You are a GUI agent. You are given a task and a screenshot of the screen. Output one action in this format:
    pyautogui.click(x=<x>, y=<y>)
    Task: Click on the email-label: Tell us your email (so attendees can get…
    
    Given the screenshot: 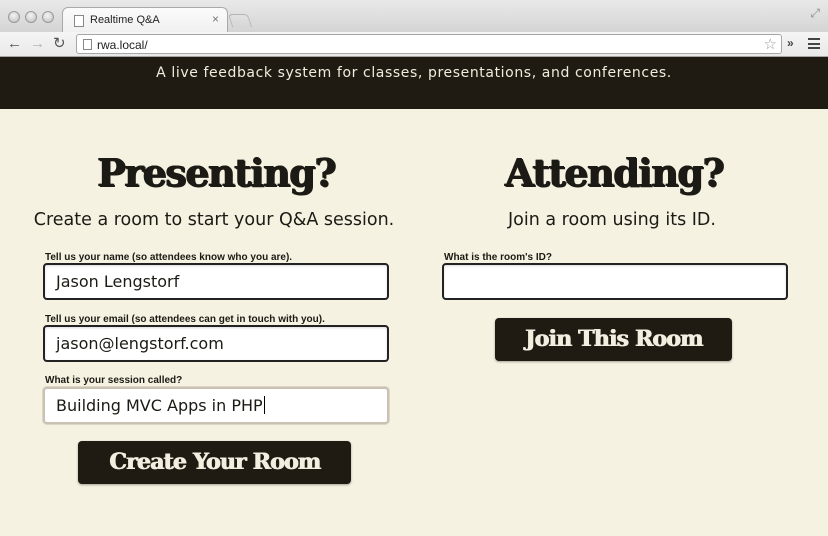 What is the action you would take?
    pyautogui.click(x=185, y=319)
    